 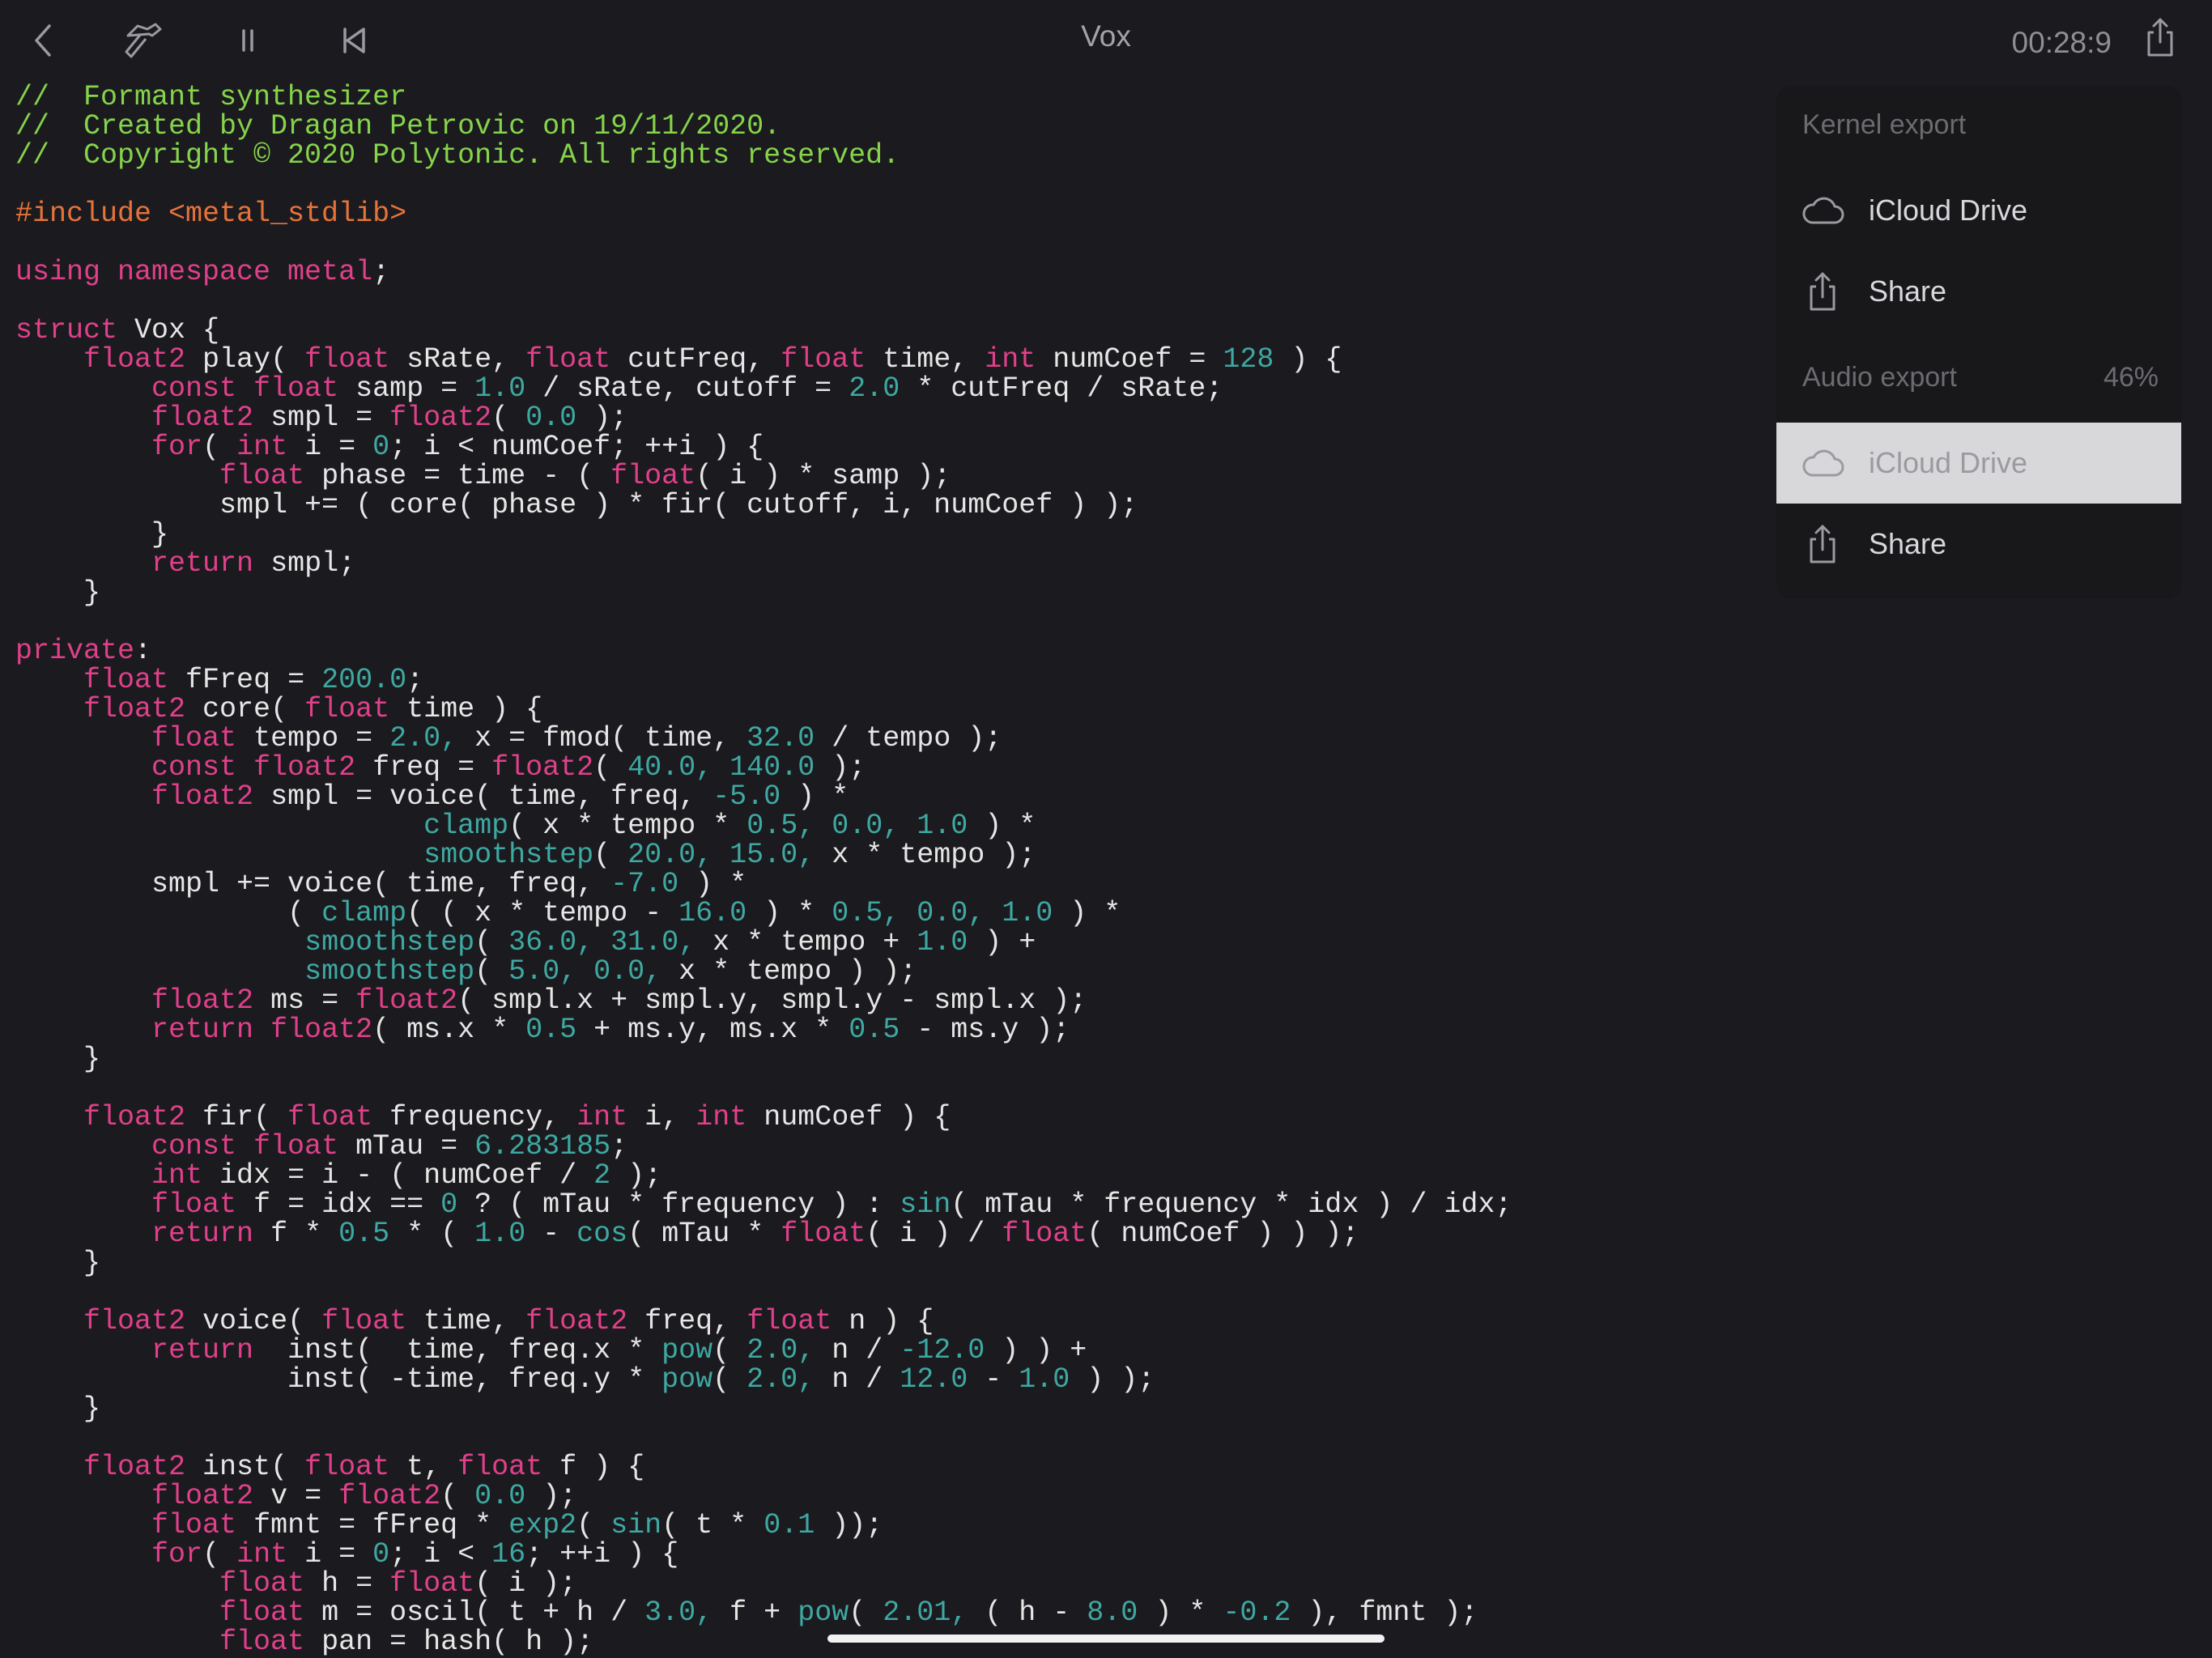 What do you see at coordinates (330, 1554) in the screenshot?
I see `code-token-default: i =` at bounding box center [330, 1554].